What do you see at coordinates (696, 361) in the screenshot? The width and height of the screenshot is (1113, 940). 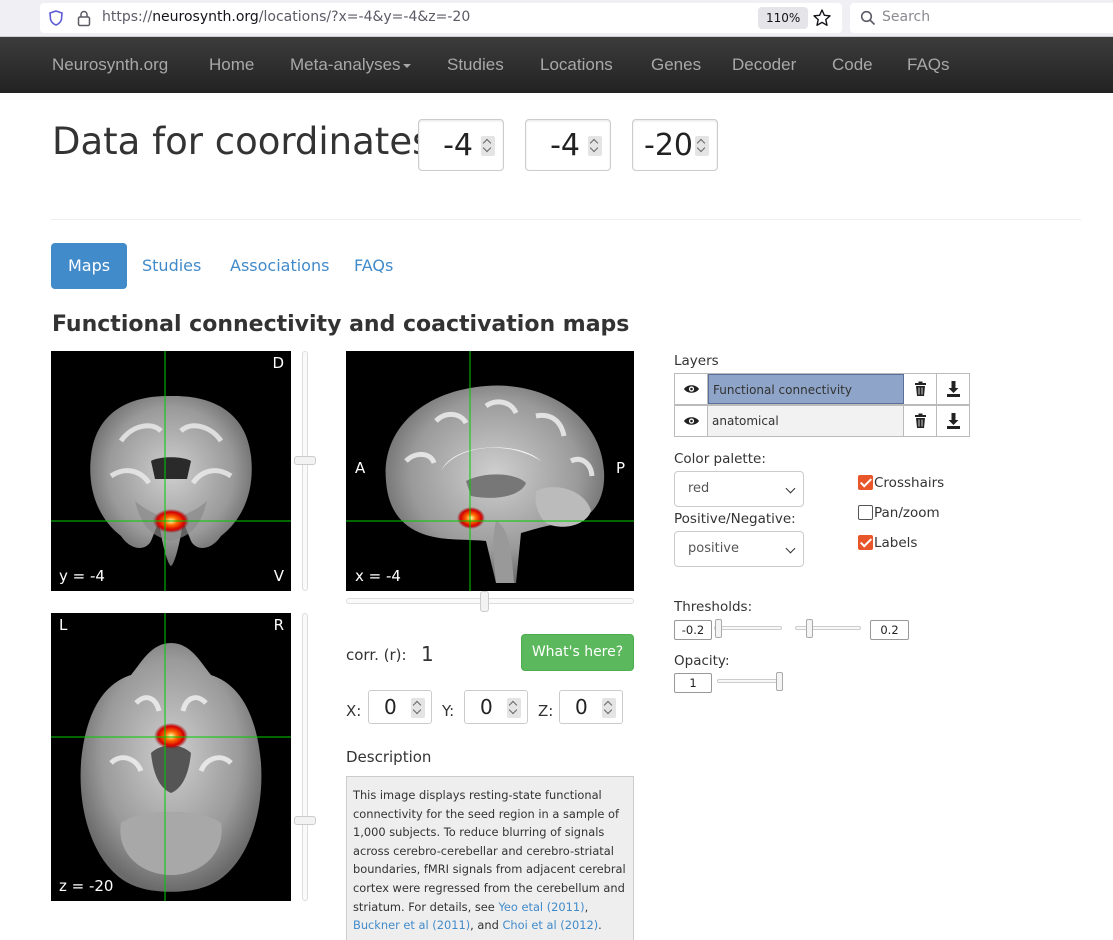 I see `layers-label: Layers` at bounding box center [696, 361].